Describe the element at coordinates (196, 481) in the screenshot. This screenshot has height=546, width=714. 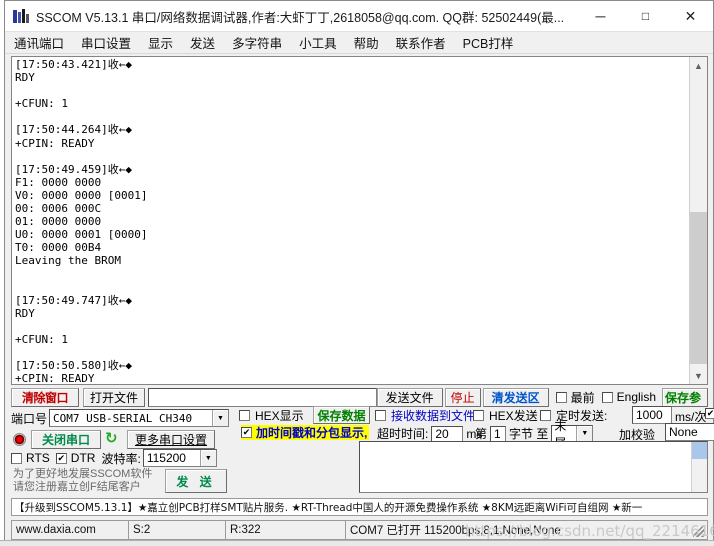
I see `send-button: 发 送` at that location.